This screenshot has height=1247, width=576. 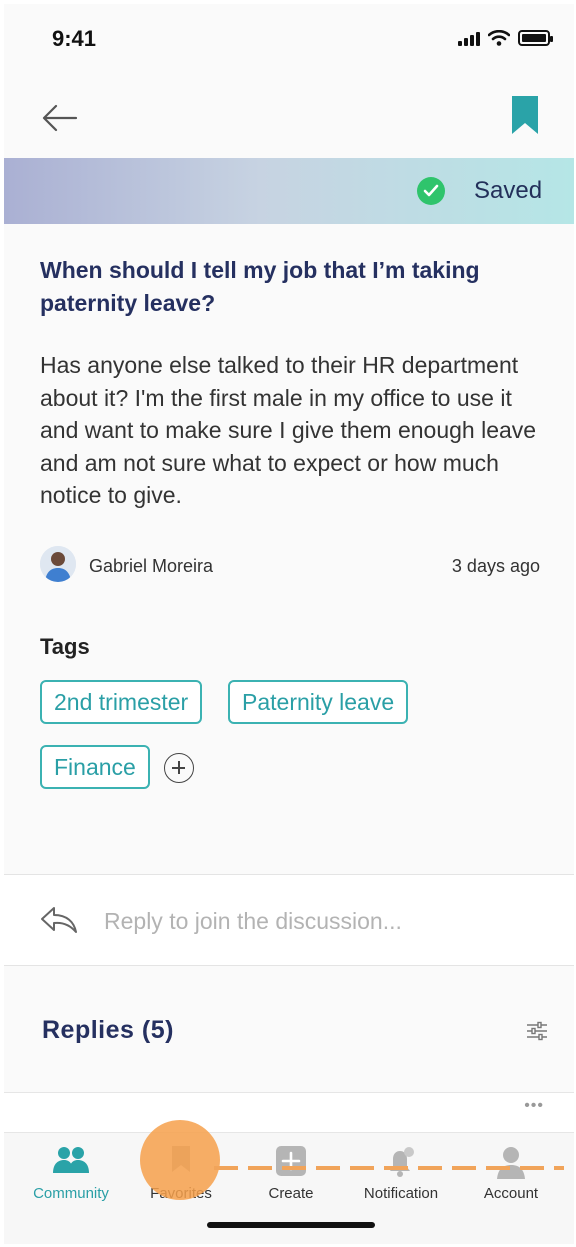 What do you see at coordinates (179, 768) in the screenshot?
I see `add-tag-button` at bounding box center [179, 768].